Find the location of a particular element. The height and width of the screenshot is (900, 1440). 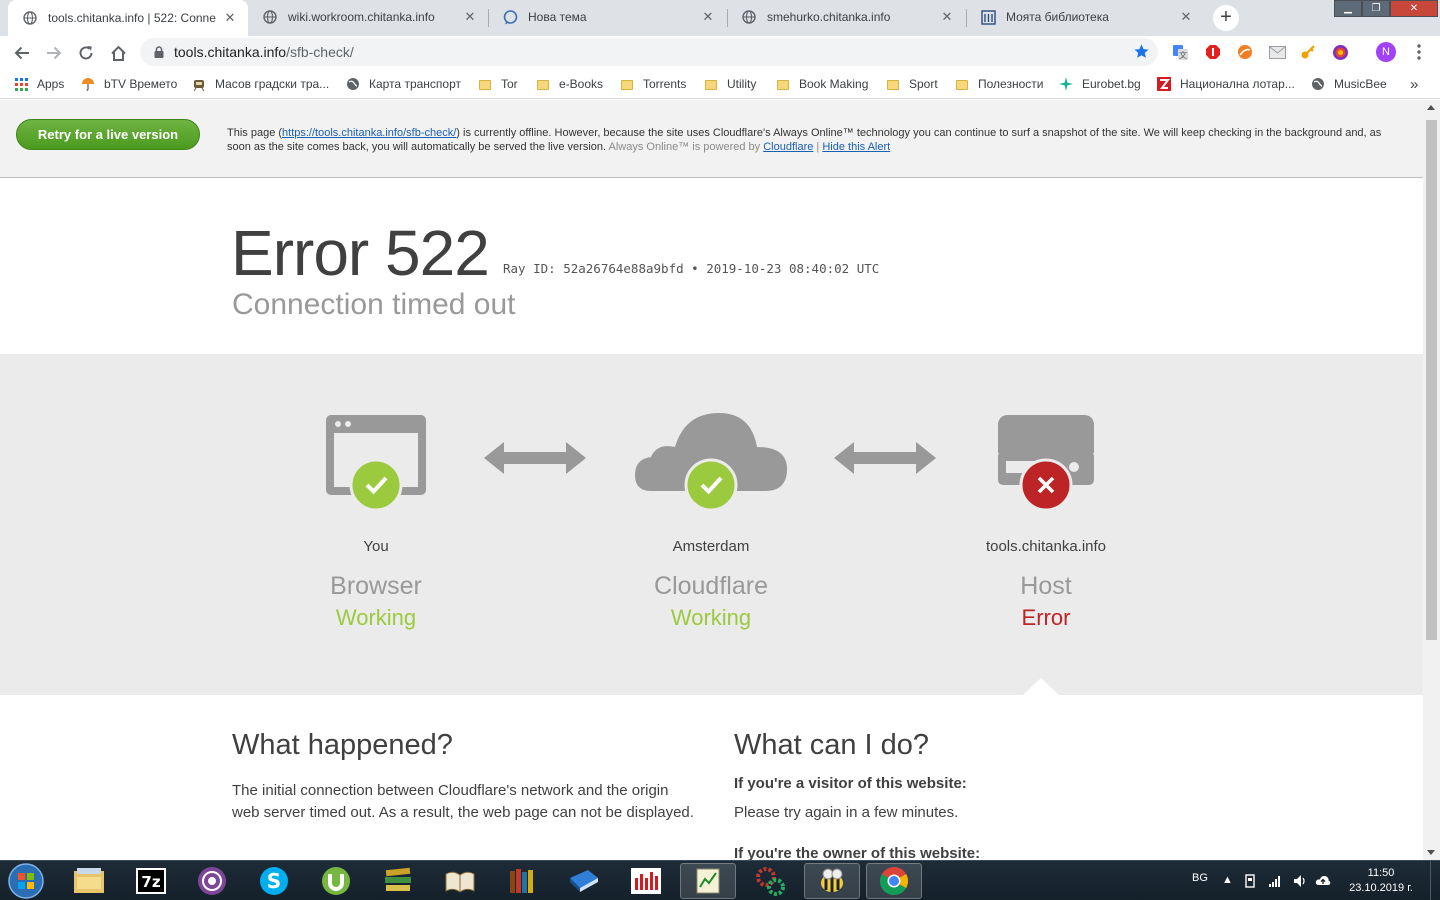

scroll-down-arrow-icon is located at coordinates (1431, 852).